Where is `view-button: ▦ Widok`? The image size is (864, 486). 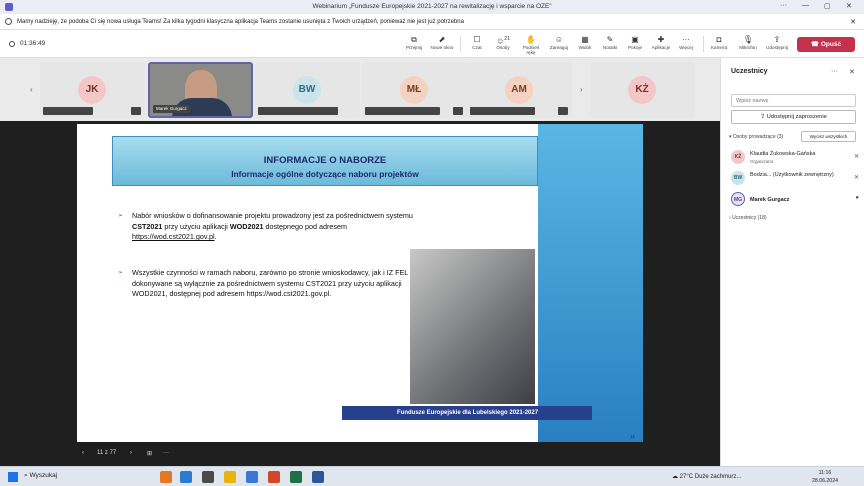 view-button: ▦ Widok is located at coordinates (585, 42).